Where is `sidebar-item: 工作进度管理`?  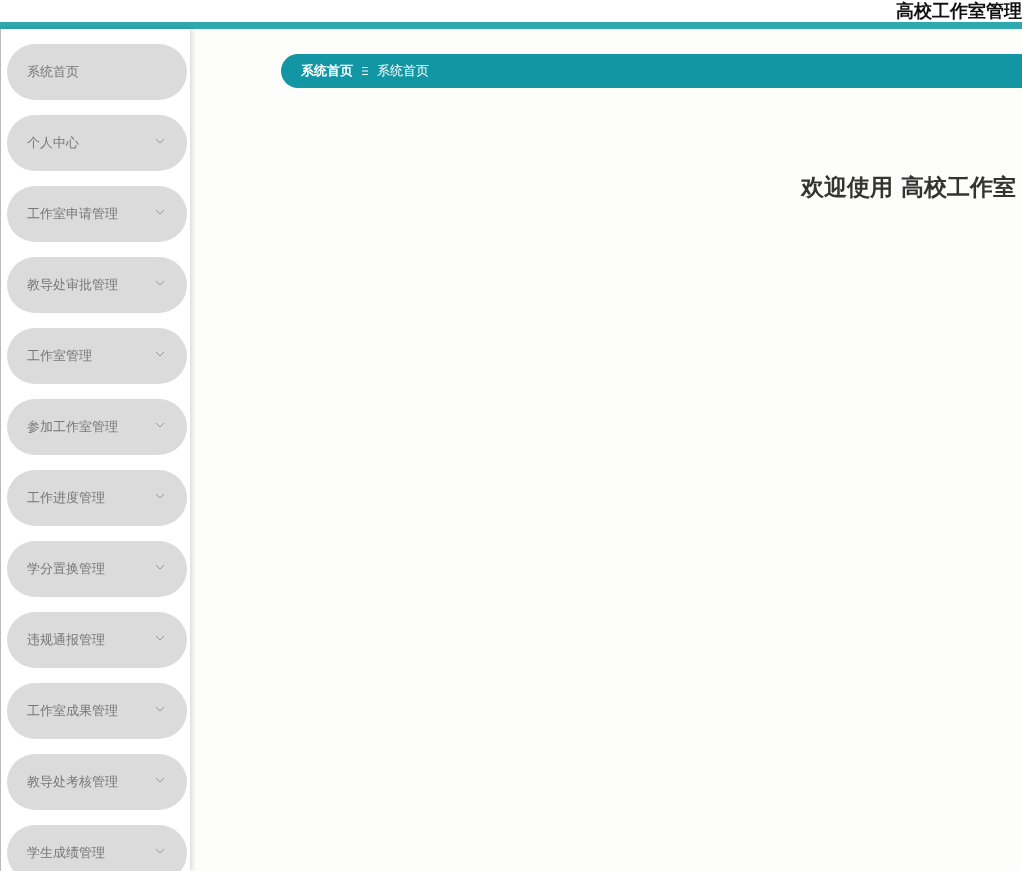
sidebar-item: 工作进度管理 is located at coordinates (97, 498).